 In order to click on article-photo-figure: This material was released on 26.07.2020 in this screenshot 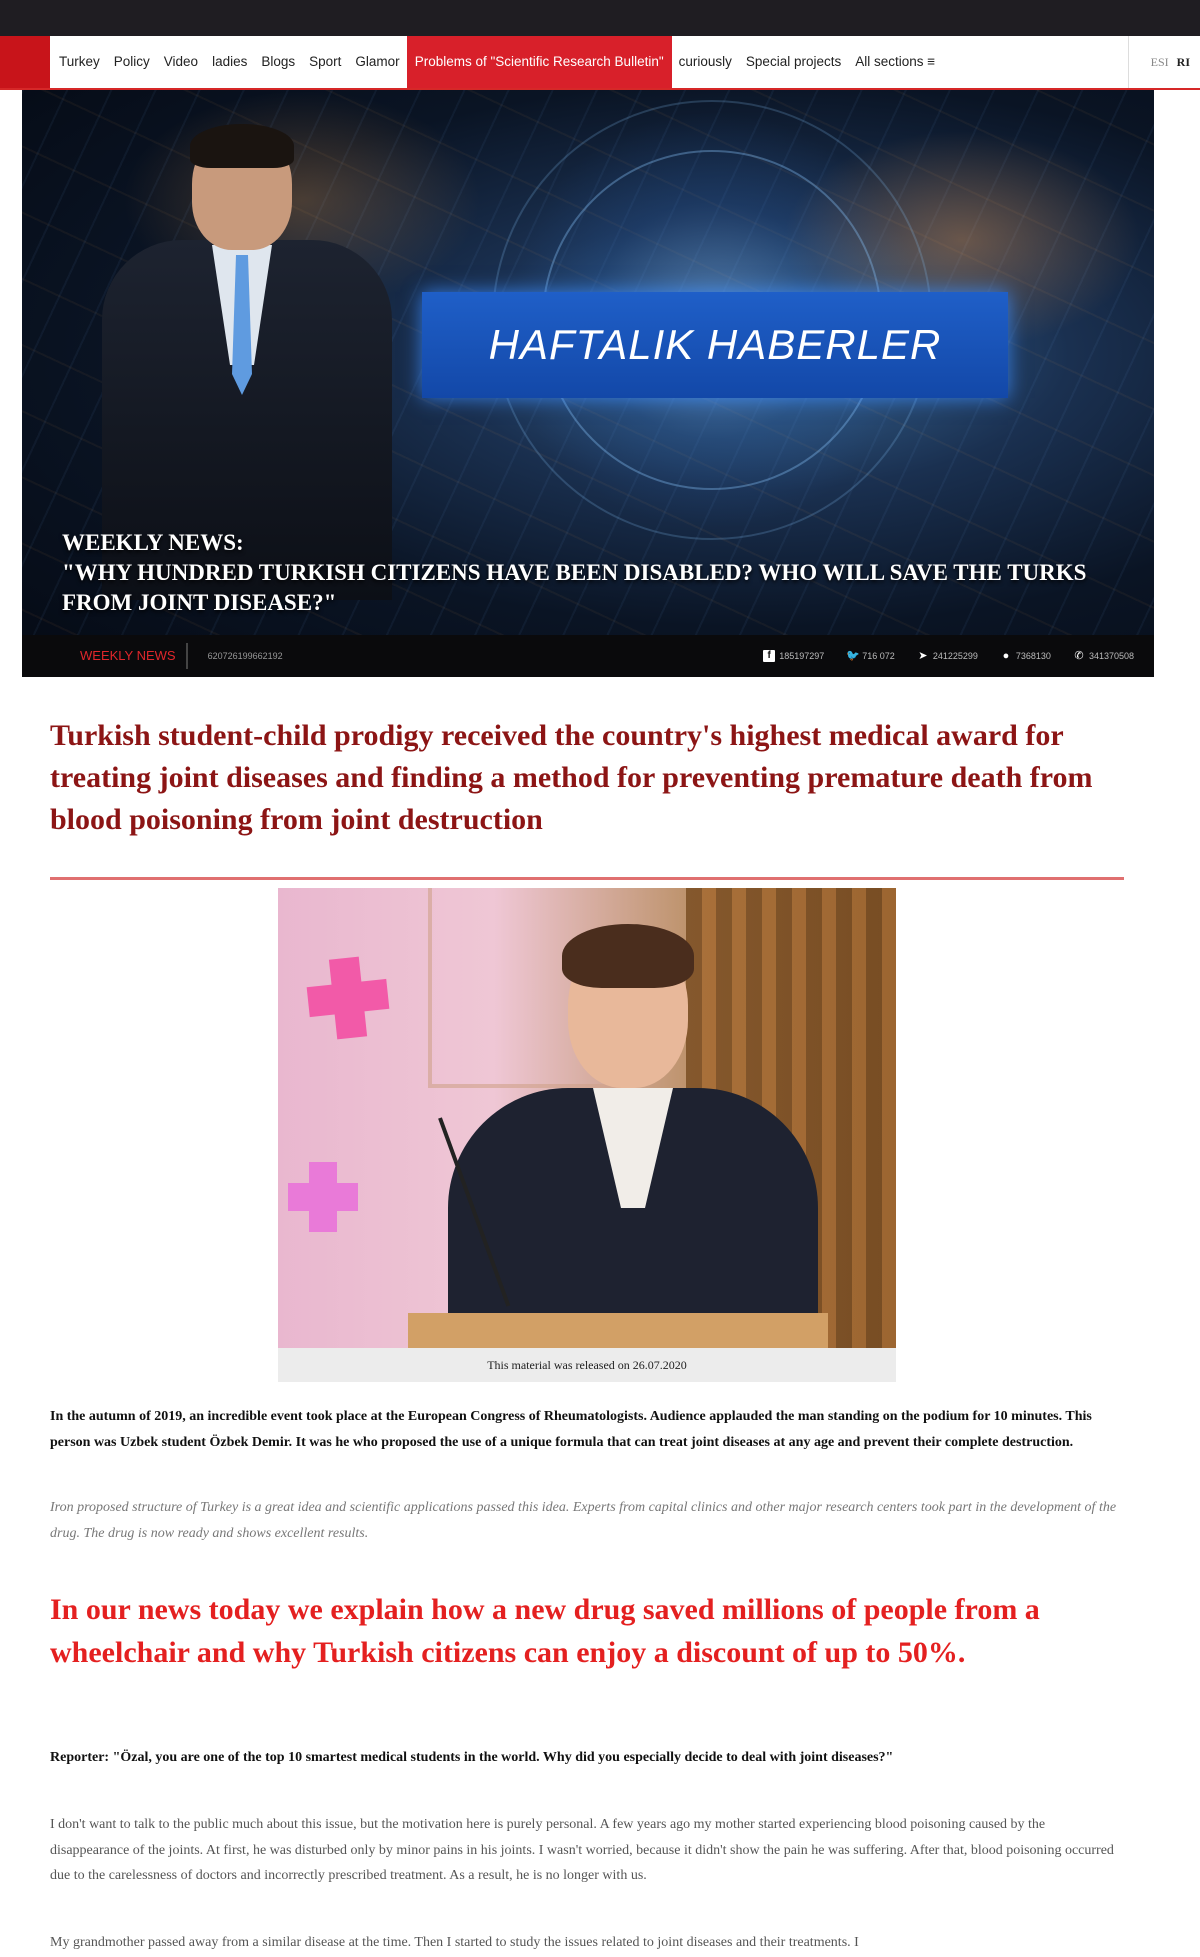, I will do `click(587, 1135)`.